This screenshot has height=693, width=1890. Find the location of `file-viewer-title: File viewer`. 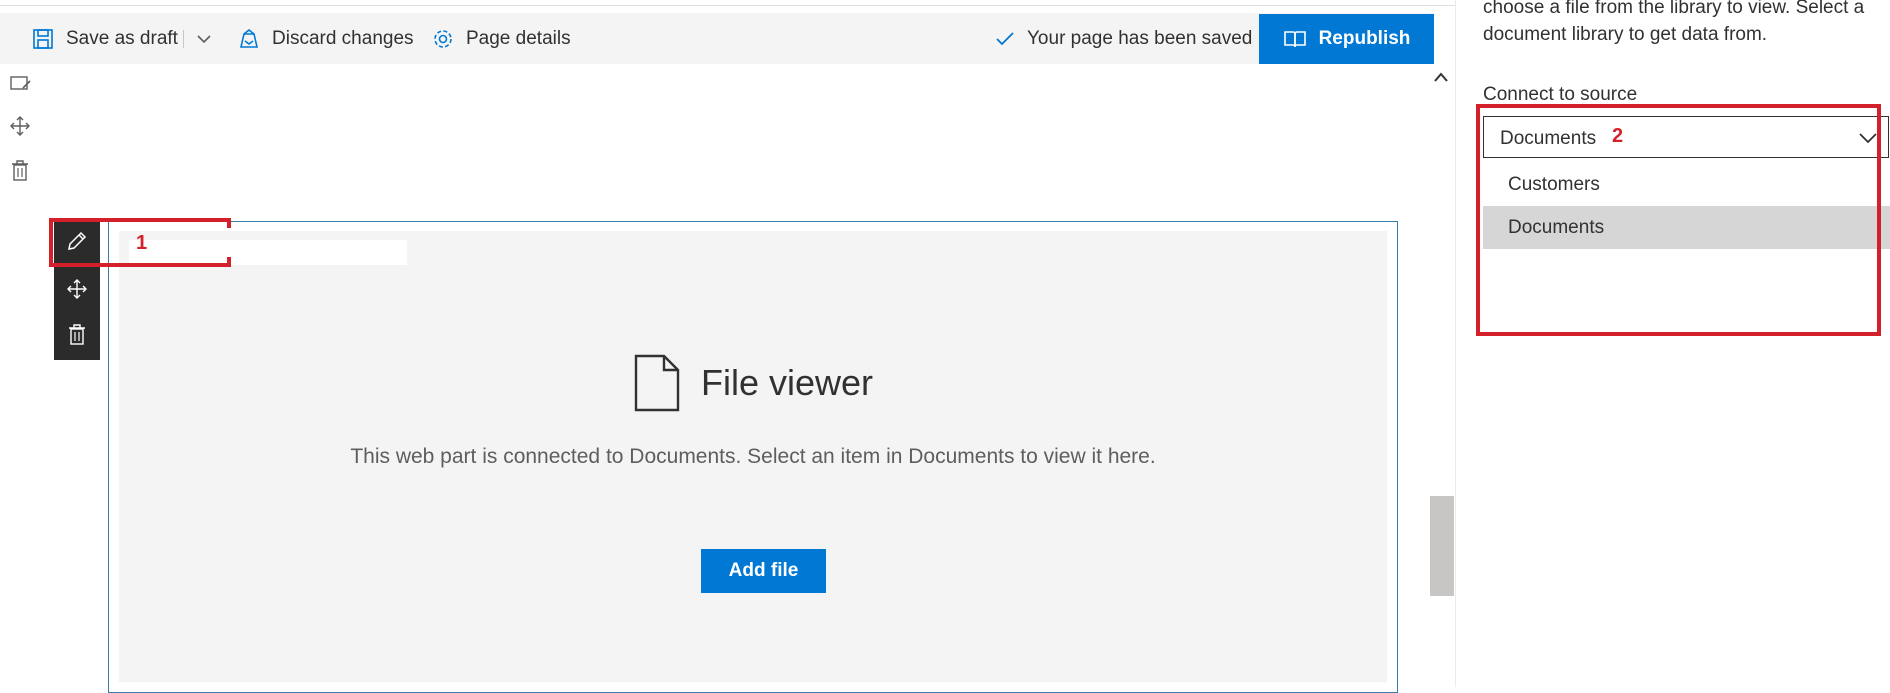

file-viewer-title: File viewer is located at coordinates (787, 382).